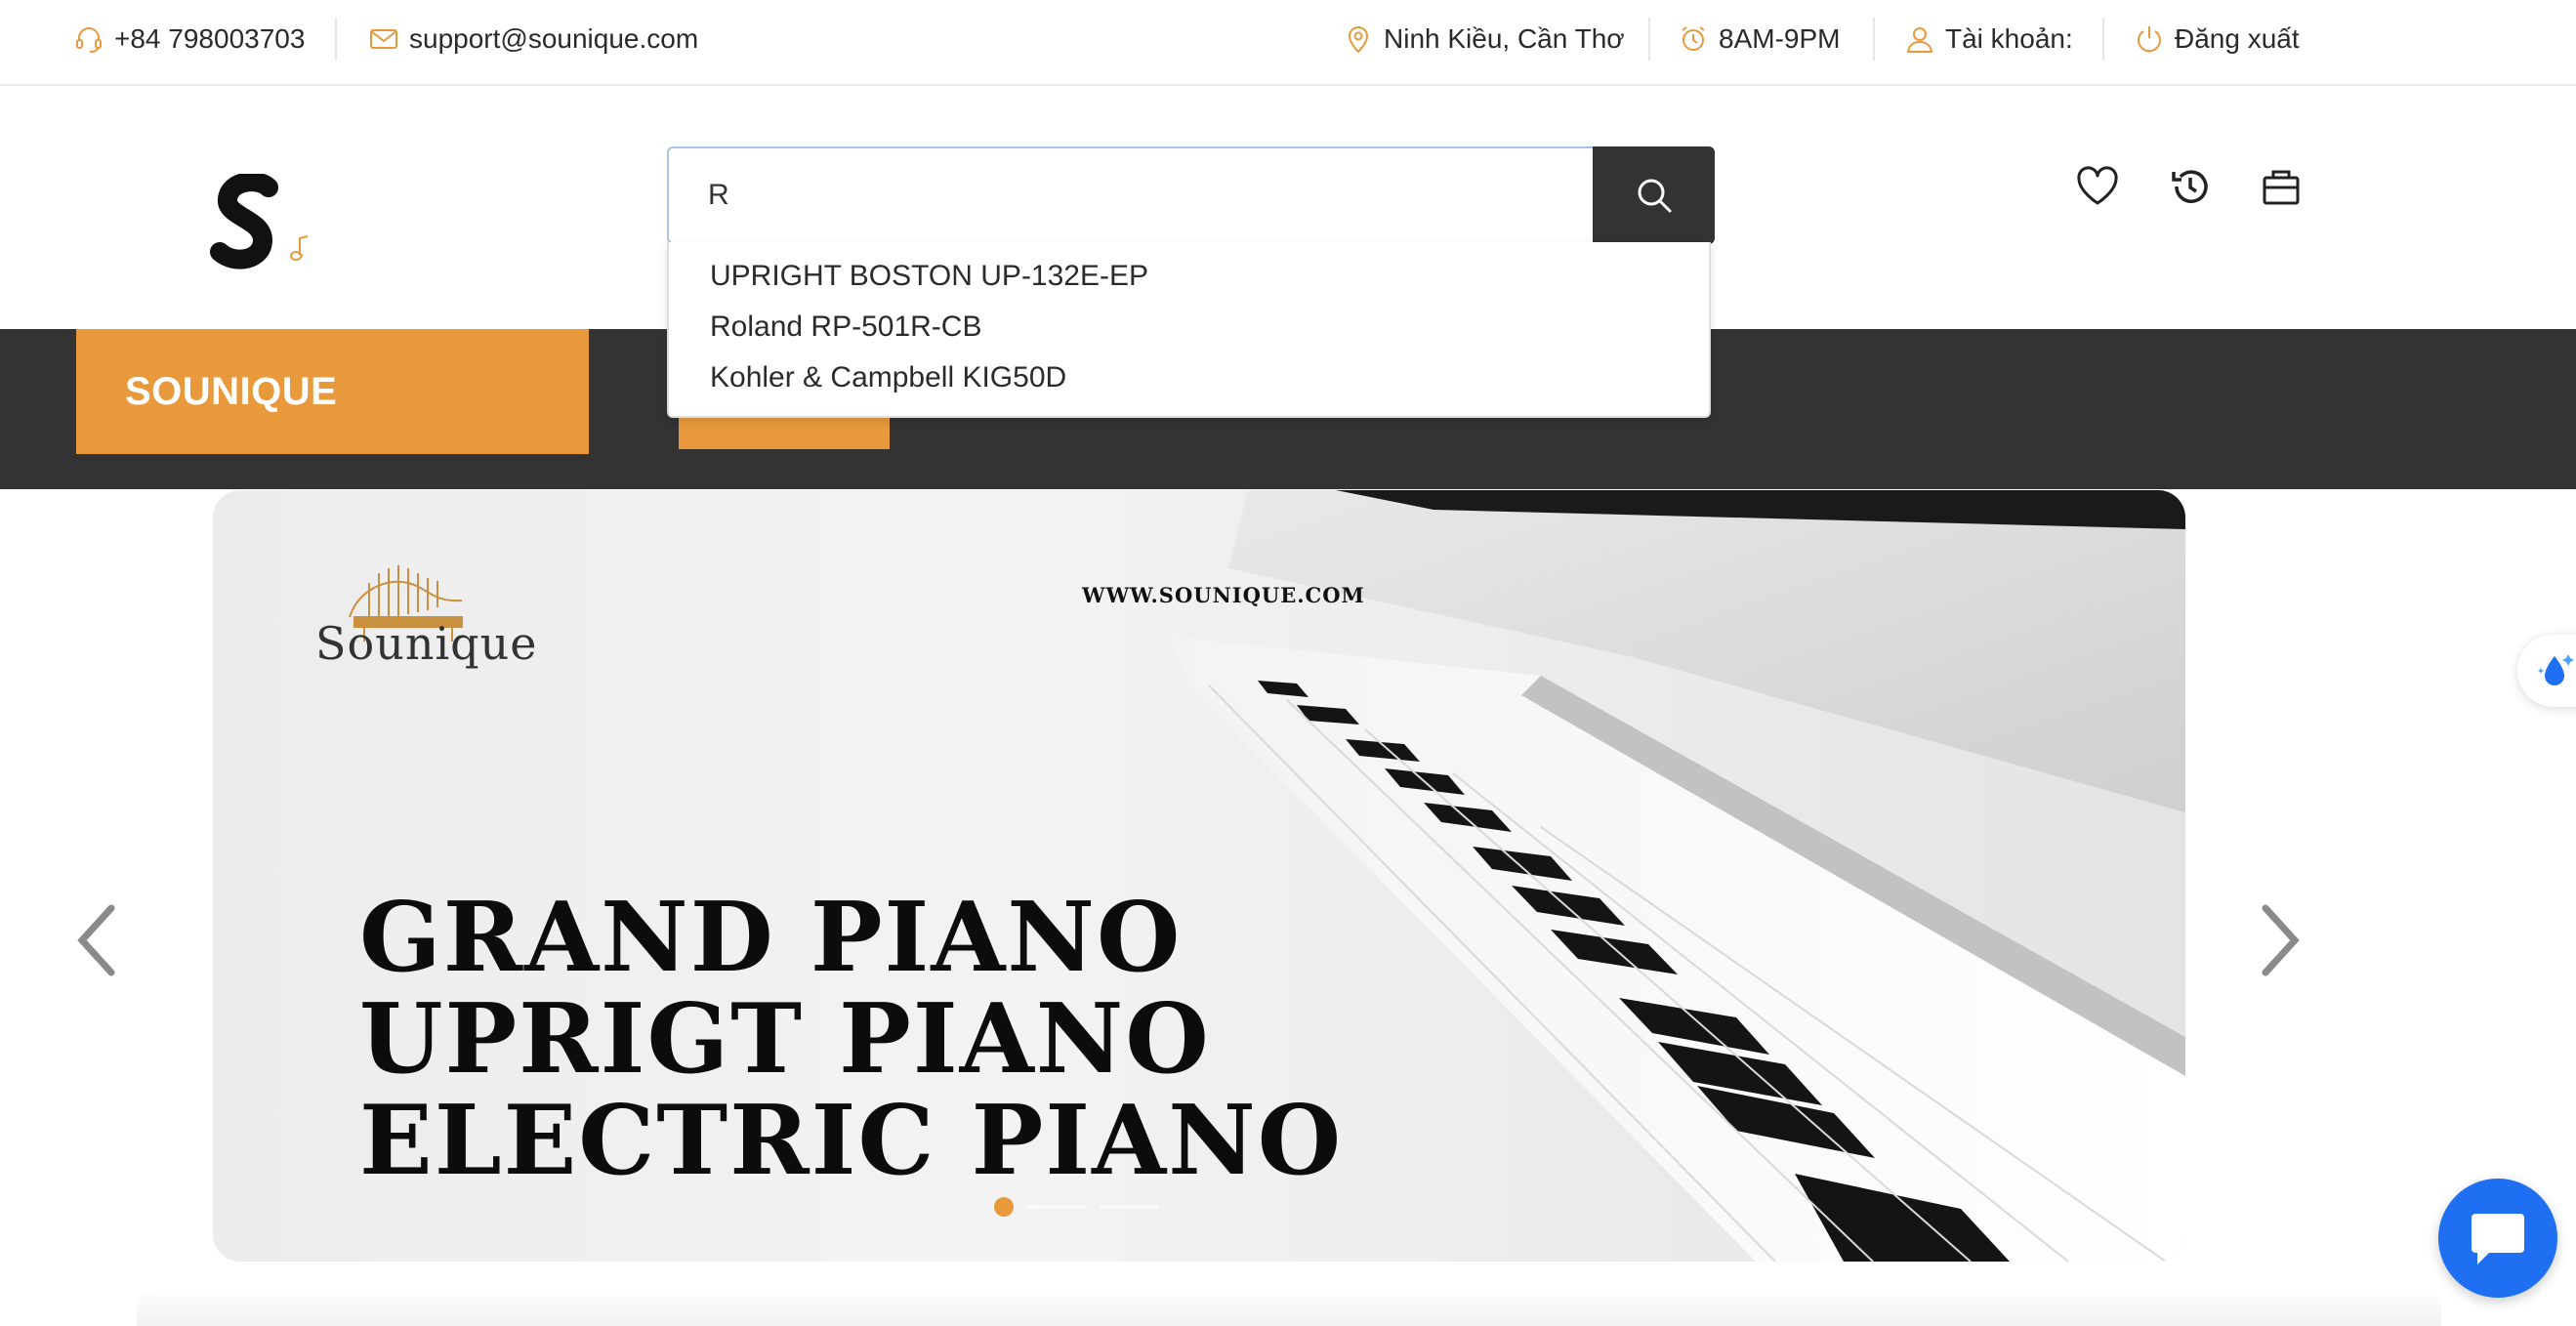 The width and height of the screenshot is (2576, 1326). I want to click on search-button, so click(1654, 195).